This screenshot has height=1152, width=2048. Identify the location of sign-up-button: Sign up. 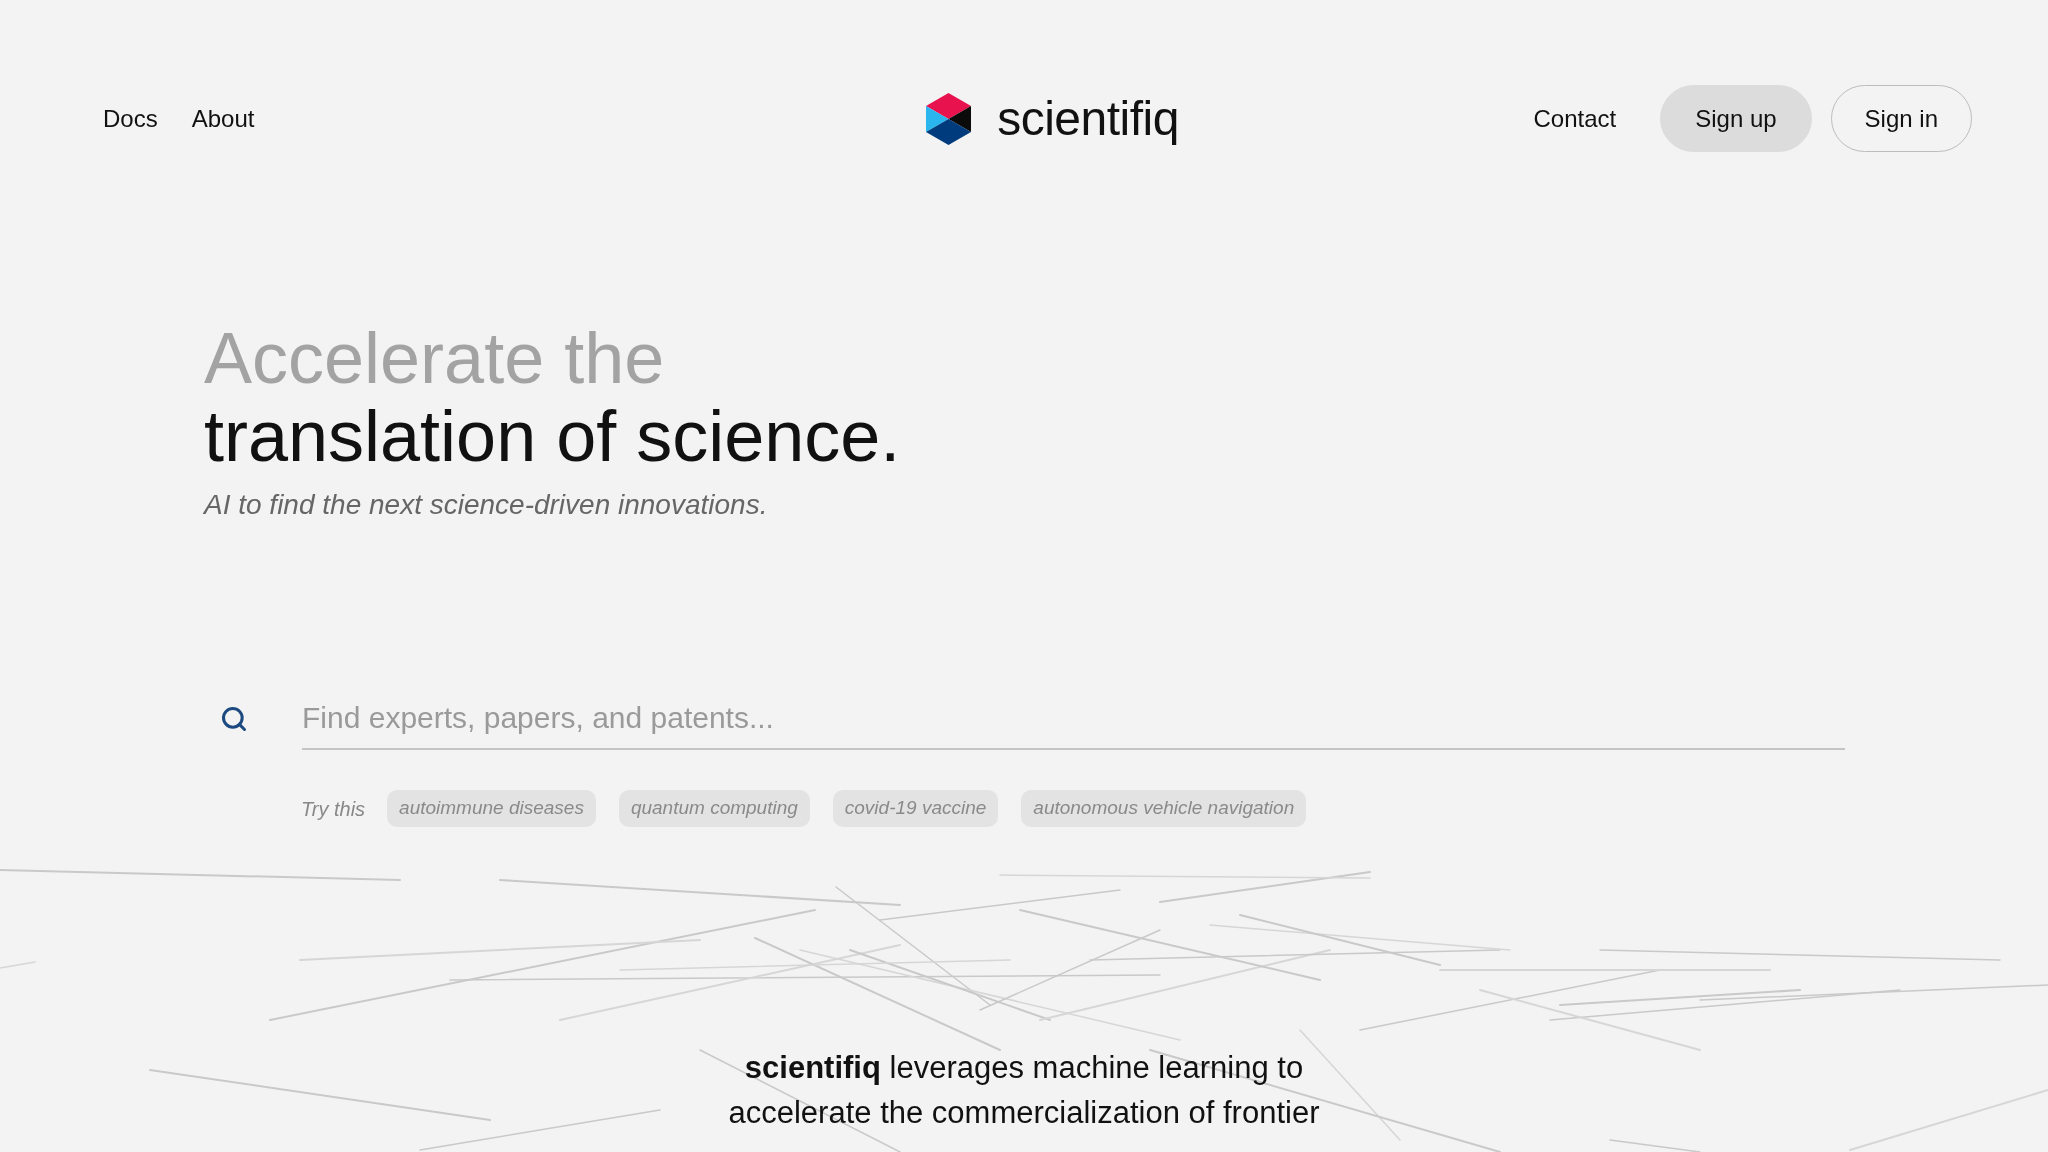
(1736, 118).